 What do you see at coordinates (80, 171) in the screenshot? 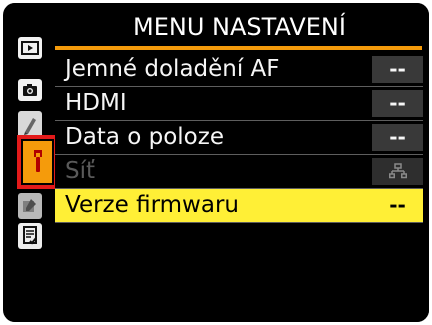
I see `menu-item-label: Síť` at bounding box center [80, 171].